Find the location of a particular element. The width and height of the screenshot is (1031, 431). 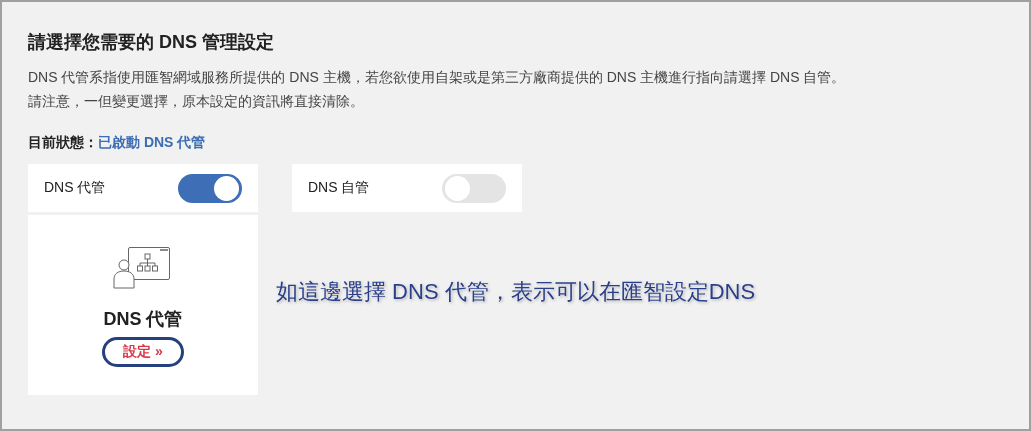

description-text: DNS 代管系指使用匯智網域服務所提供的 DNS 主機，若您欲使用自架或是第三方廠商提供的 DNS 主機進行指向請選擇 DNS 自管。 is located at coordinates (437, 77).